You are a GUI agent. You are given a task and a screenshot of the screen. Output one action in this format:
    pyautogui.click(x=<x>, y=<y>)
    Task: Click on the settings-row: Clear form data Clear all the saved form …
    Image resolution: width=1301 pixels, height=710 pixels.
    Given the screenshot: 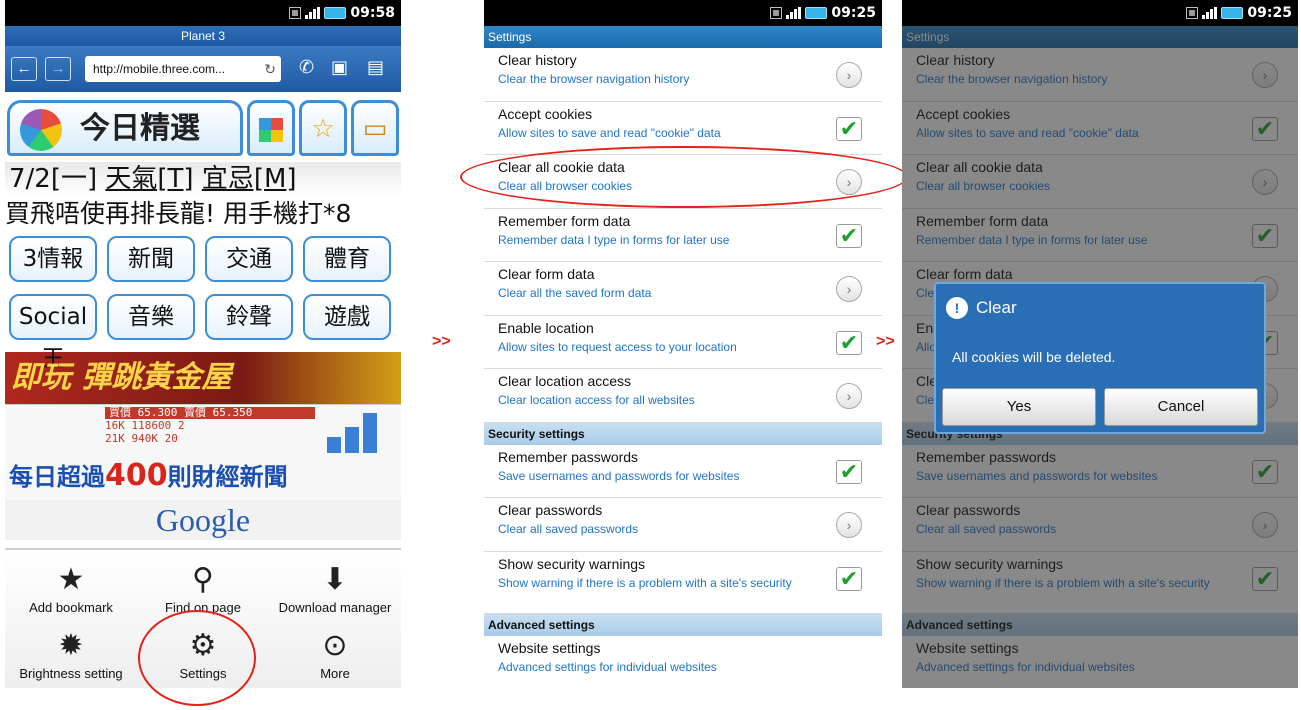 What is the action you would take?
    pyautogui.click(x=683, y=289)
    